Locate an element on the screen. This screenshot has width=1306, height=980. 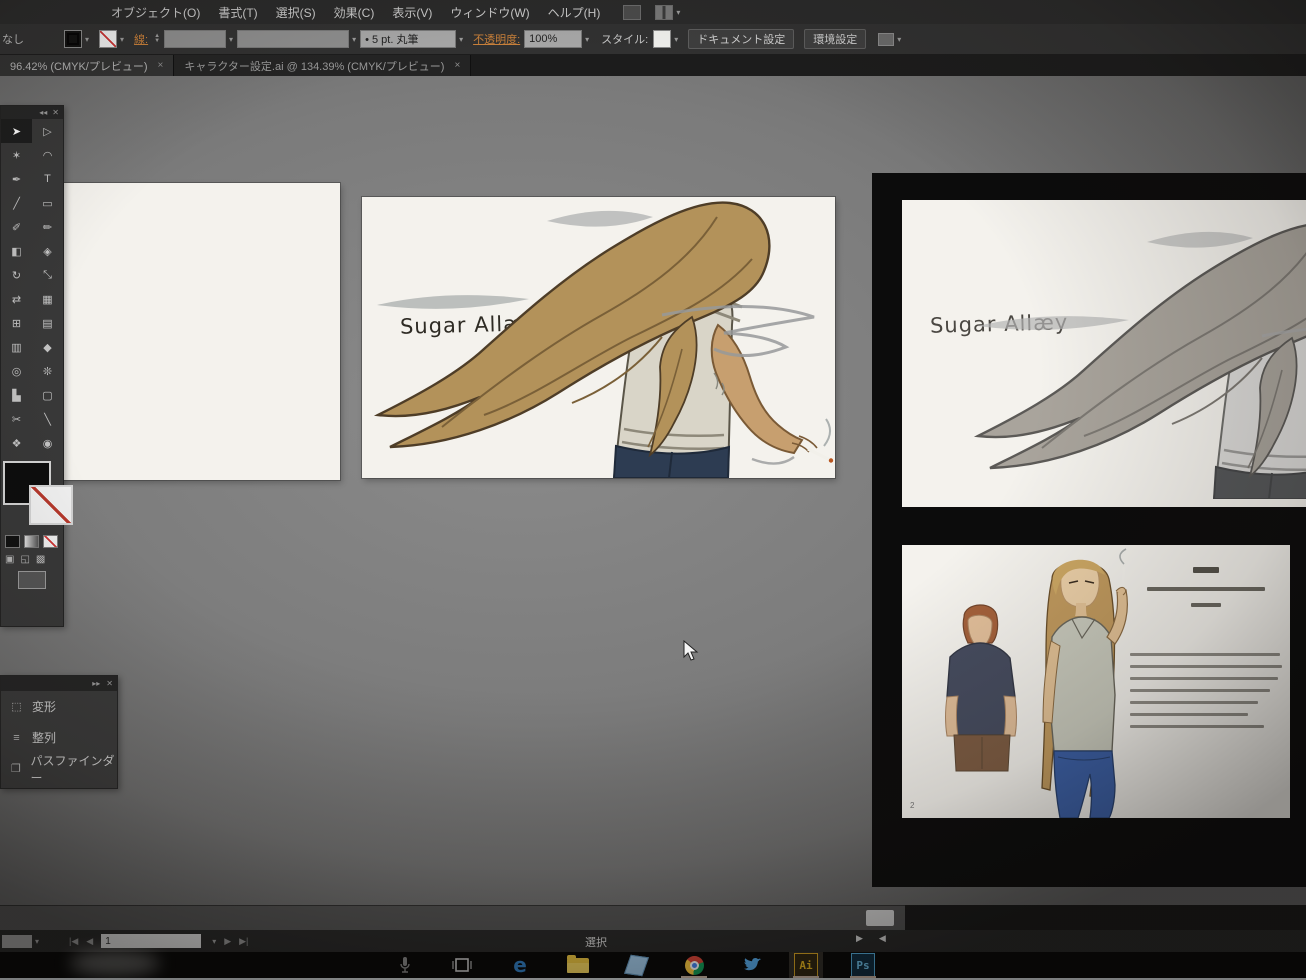
zoom-level-field is located at coordinates (17, 941).